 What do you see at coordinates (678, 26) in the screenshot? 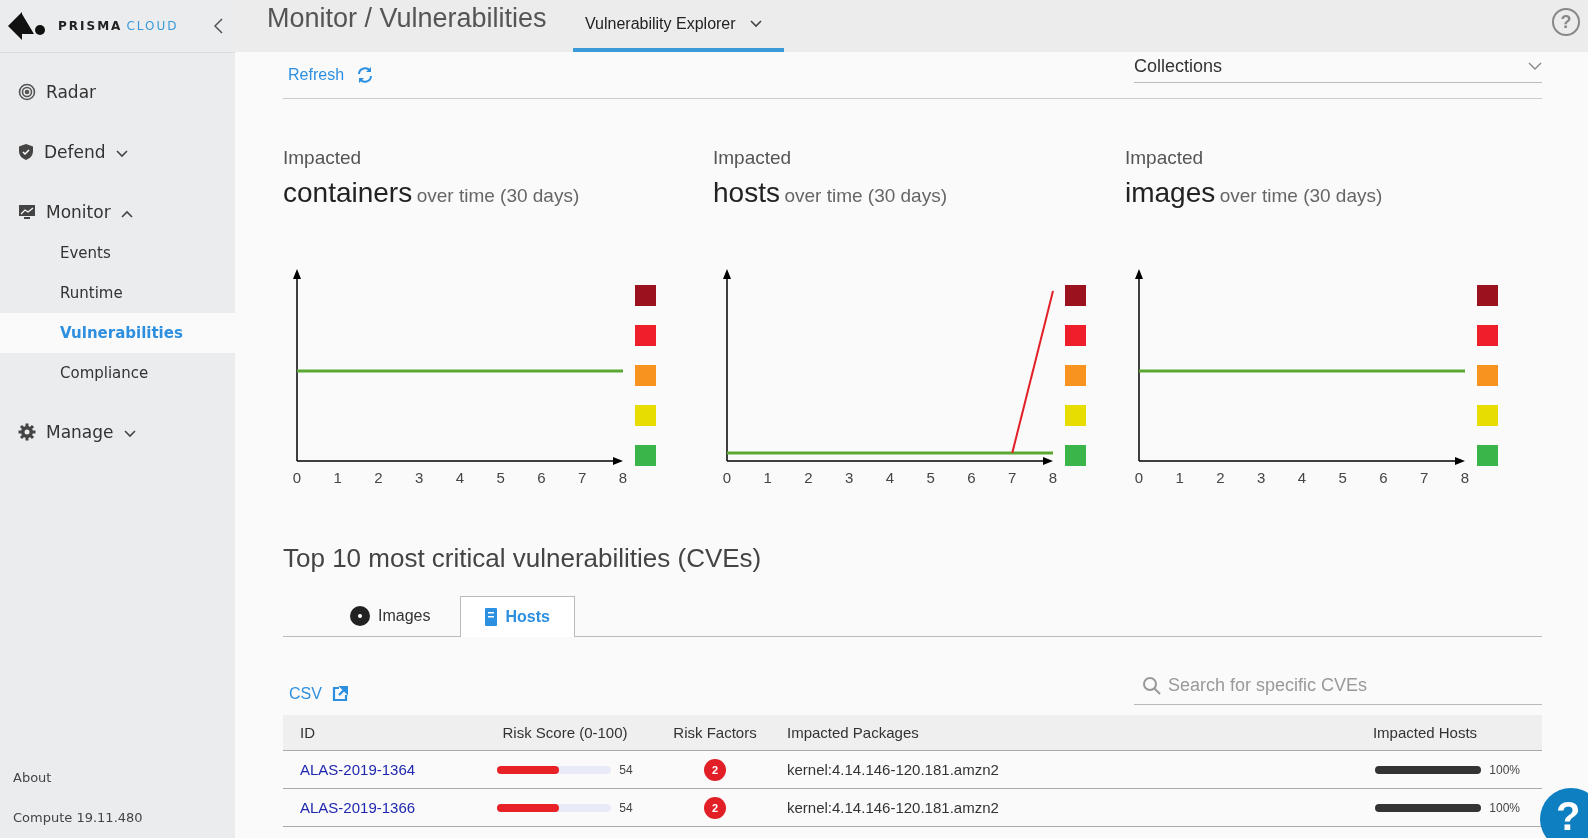
I see `view-tab: Vulnerability Explorer` at bounding box center [678, 26].